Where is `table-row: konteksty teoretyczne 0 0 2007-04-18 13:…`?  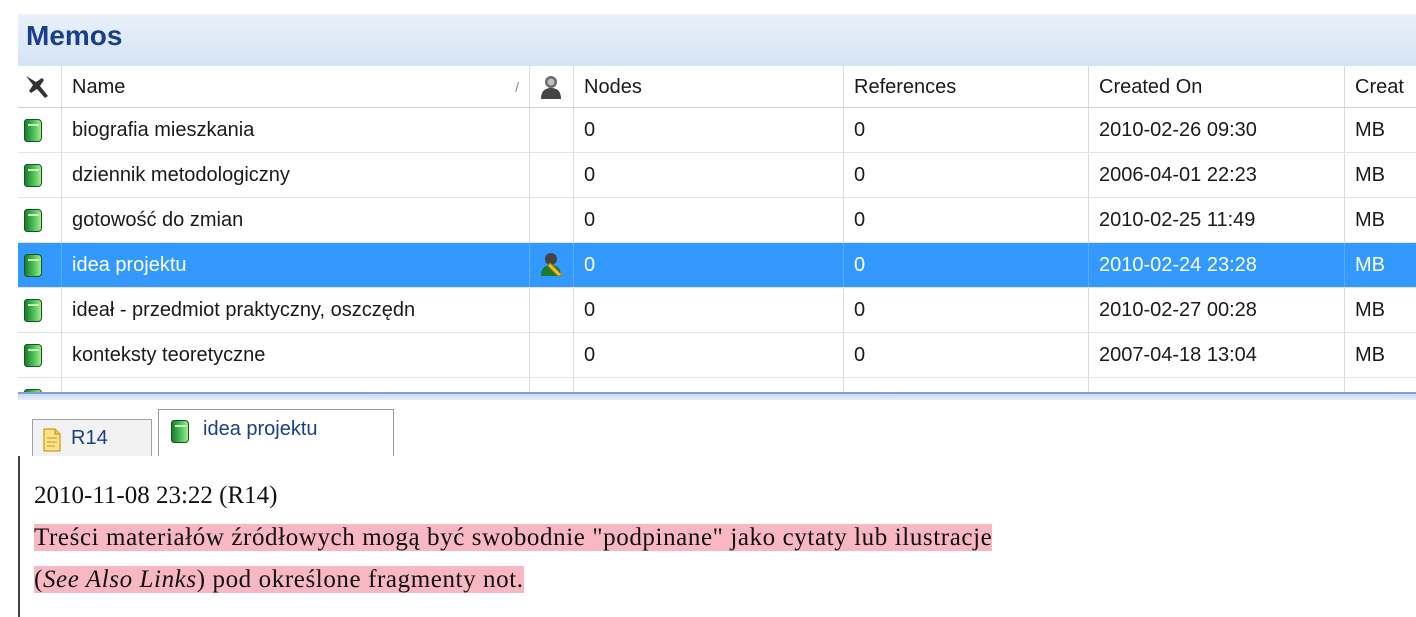
table-row: konteksty teoretyczne 0 0 2007-04-18 13:… is located at coordinates (717, 355).